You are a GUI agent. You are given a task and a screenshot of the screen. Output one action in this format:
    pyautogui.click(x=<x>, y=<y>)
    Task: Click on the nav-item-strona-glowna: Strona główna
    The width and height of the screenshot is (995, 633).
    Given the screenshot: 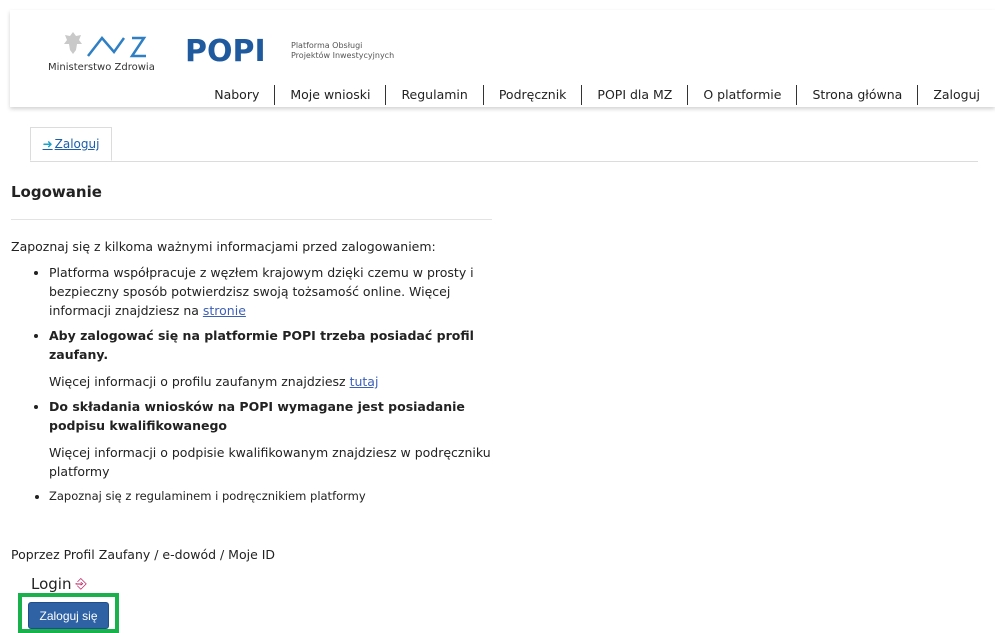 What is the action you would take?
    pyautogui.click(x=856, y=95)
    